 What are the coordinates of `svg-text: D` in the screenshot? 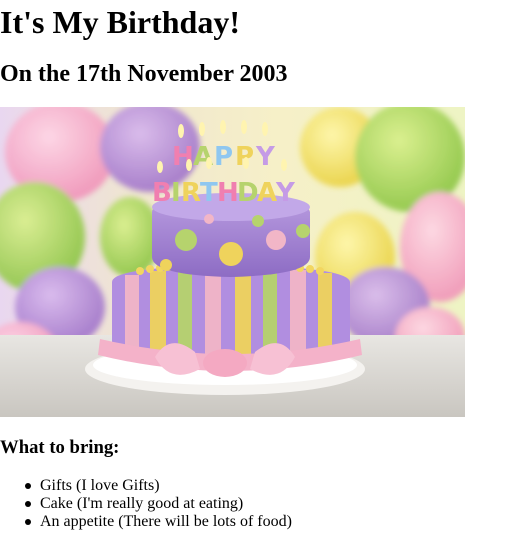 It's located at (248, 193).